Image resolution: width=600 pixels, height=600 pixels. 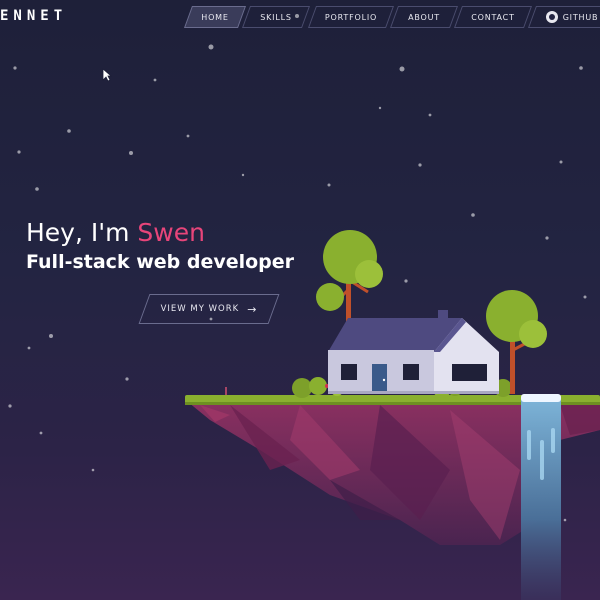 What do you see at coordinates (551, 17) in the screenshot?
I see `github-icon` at bounding box center [551, 17].